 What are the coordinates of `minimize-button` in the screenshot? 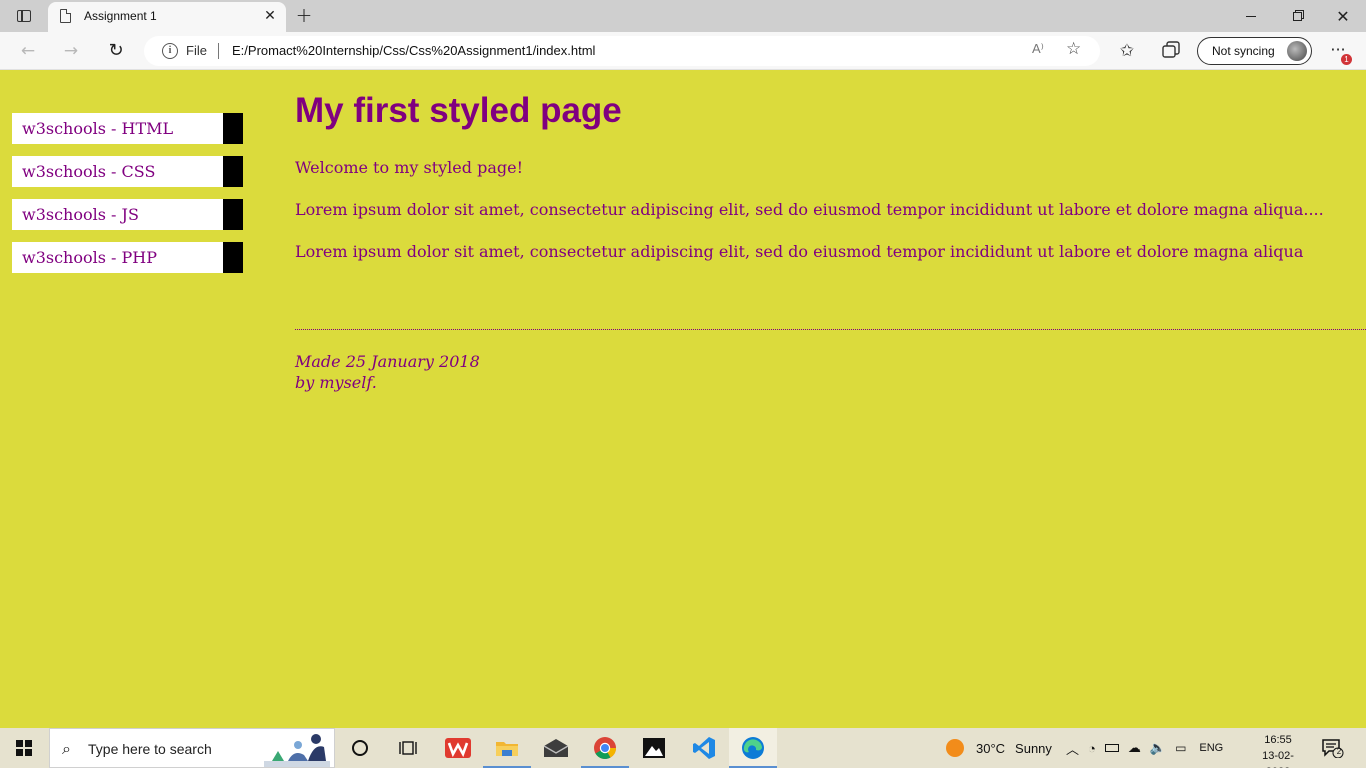 It's located at (1251, 16).